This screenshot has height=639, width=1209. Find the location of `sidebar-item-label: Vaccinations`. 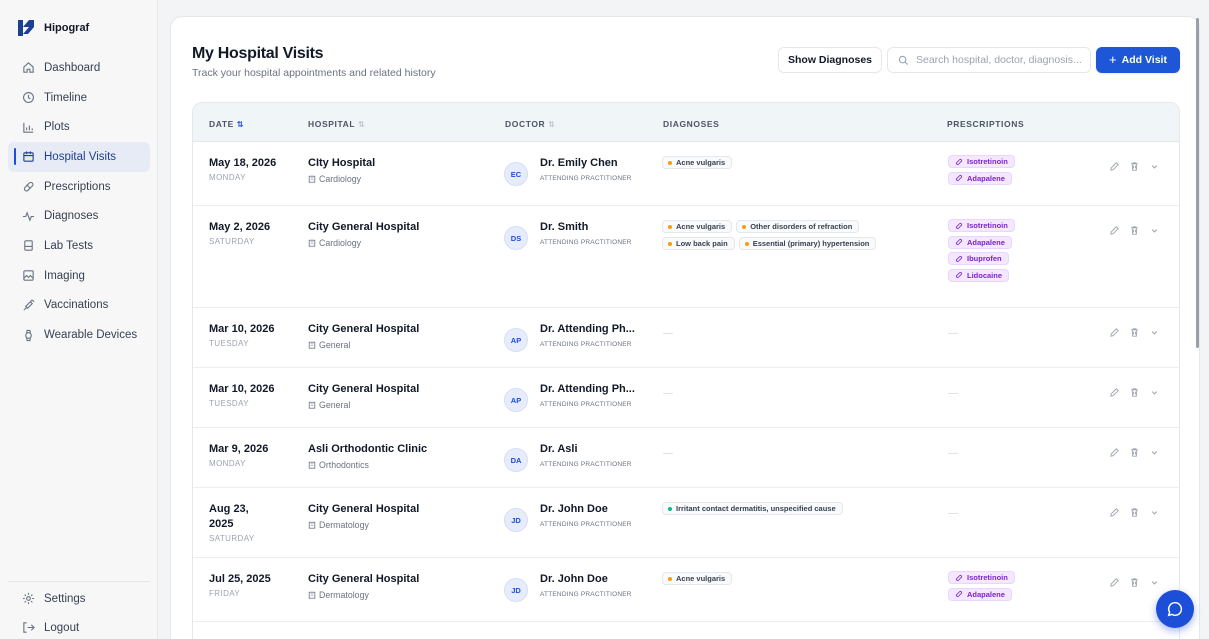

sidebar-item-label: Vaccinations is located at coordinates (76, 305).